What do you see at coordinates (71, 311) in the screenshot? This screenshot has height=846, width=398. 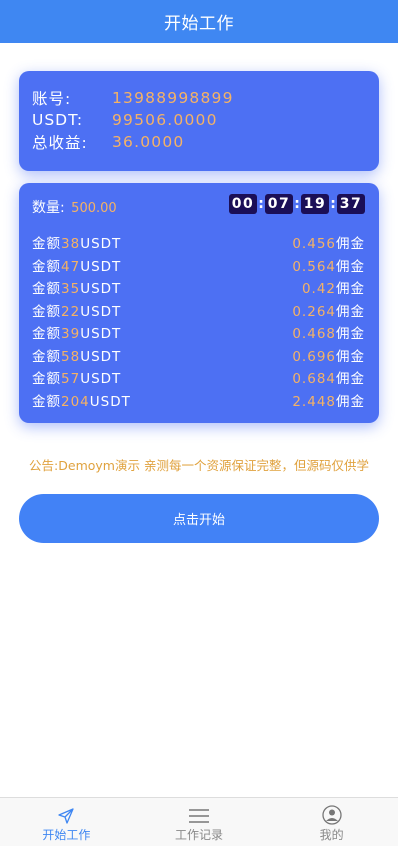 I see `amount-value: 22` at bounding box center [71, 311].